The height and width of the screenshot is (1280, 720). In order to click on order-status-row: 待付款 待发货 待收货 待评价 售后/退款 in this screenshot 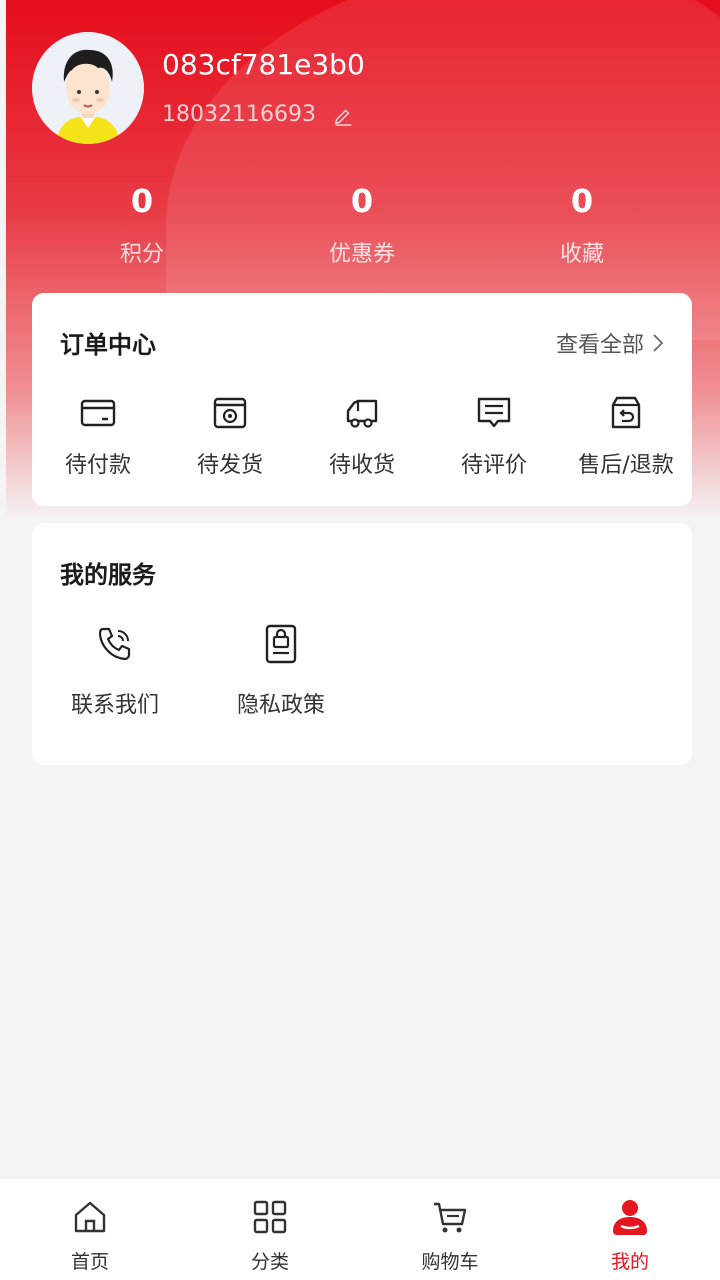, I will do `click(362, 436)`.